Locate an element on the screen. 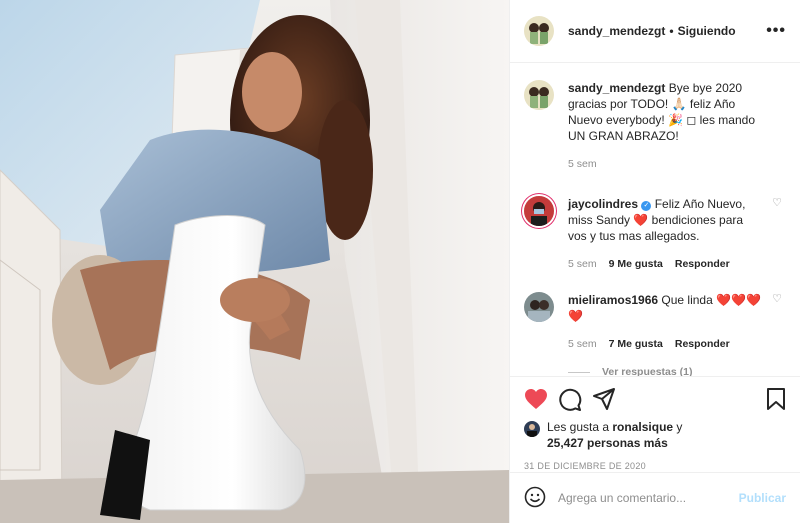 Image resolution: width=800 pixels, height=523 pixels. caption-meta: 5 sem is located at coordinates (665, 164).